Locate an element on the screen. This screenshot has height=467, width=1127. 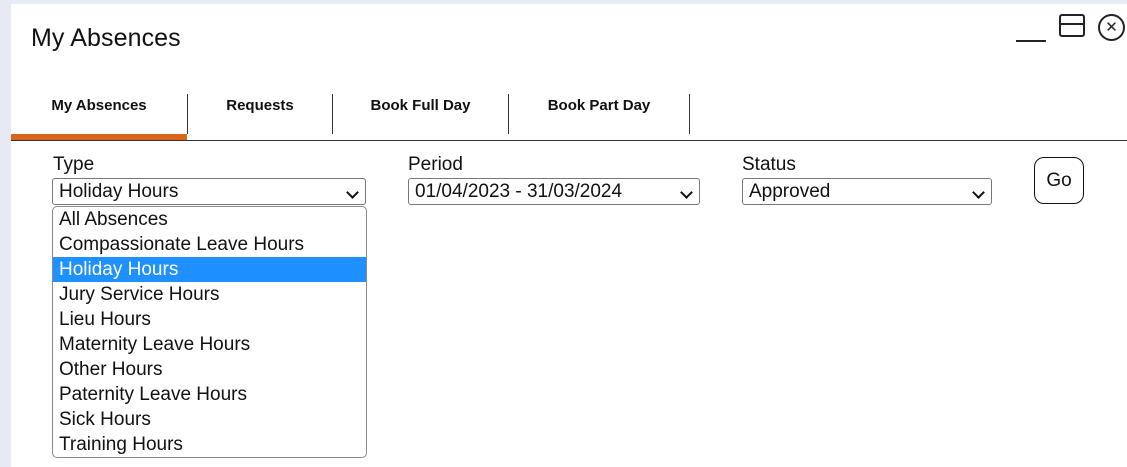
tab-requests: Requests is located at coordinates (260, 114).